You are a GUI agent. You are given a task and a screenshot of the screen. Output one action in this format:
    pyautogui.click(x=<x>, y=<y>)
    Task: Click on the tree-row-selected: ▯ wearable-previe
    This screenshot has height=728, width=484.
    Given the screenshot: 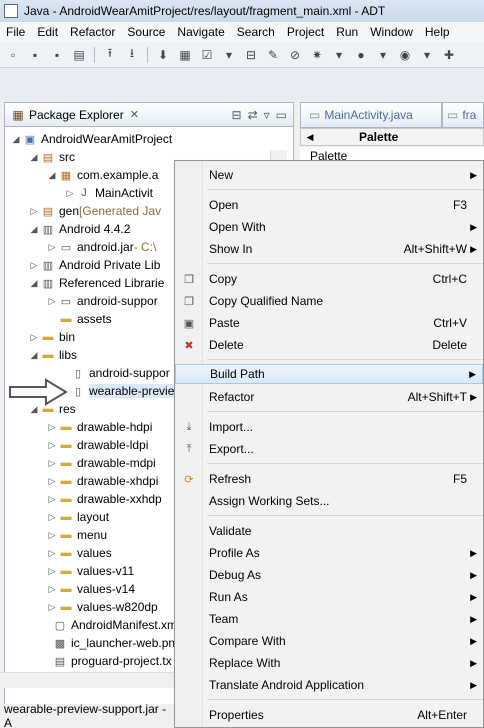 What is the action you would take?
    pyautogui.click(x=117, y=391)
    